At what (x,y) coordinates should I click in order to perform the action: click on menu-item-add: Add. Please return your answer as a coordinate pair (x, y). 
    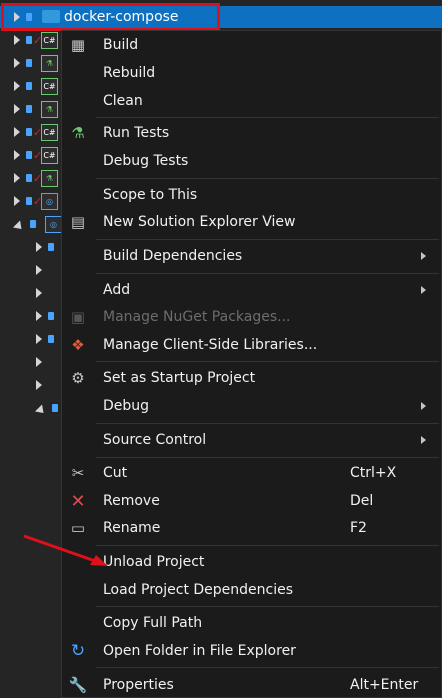
    Looking at the image, I should click on (251, 290).